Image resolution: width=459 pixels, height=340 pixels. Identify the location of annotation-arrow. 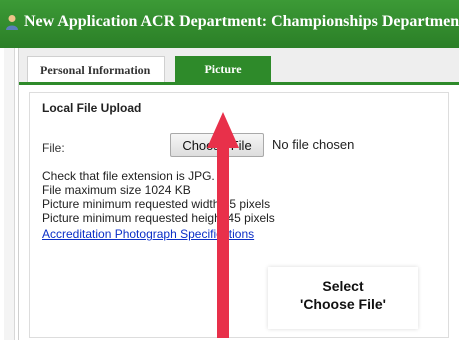
(223, 225).